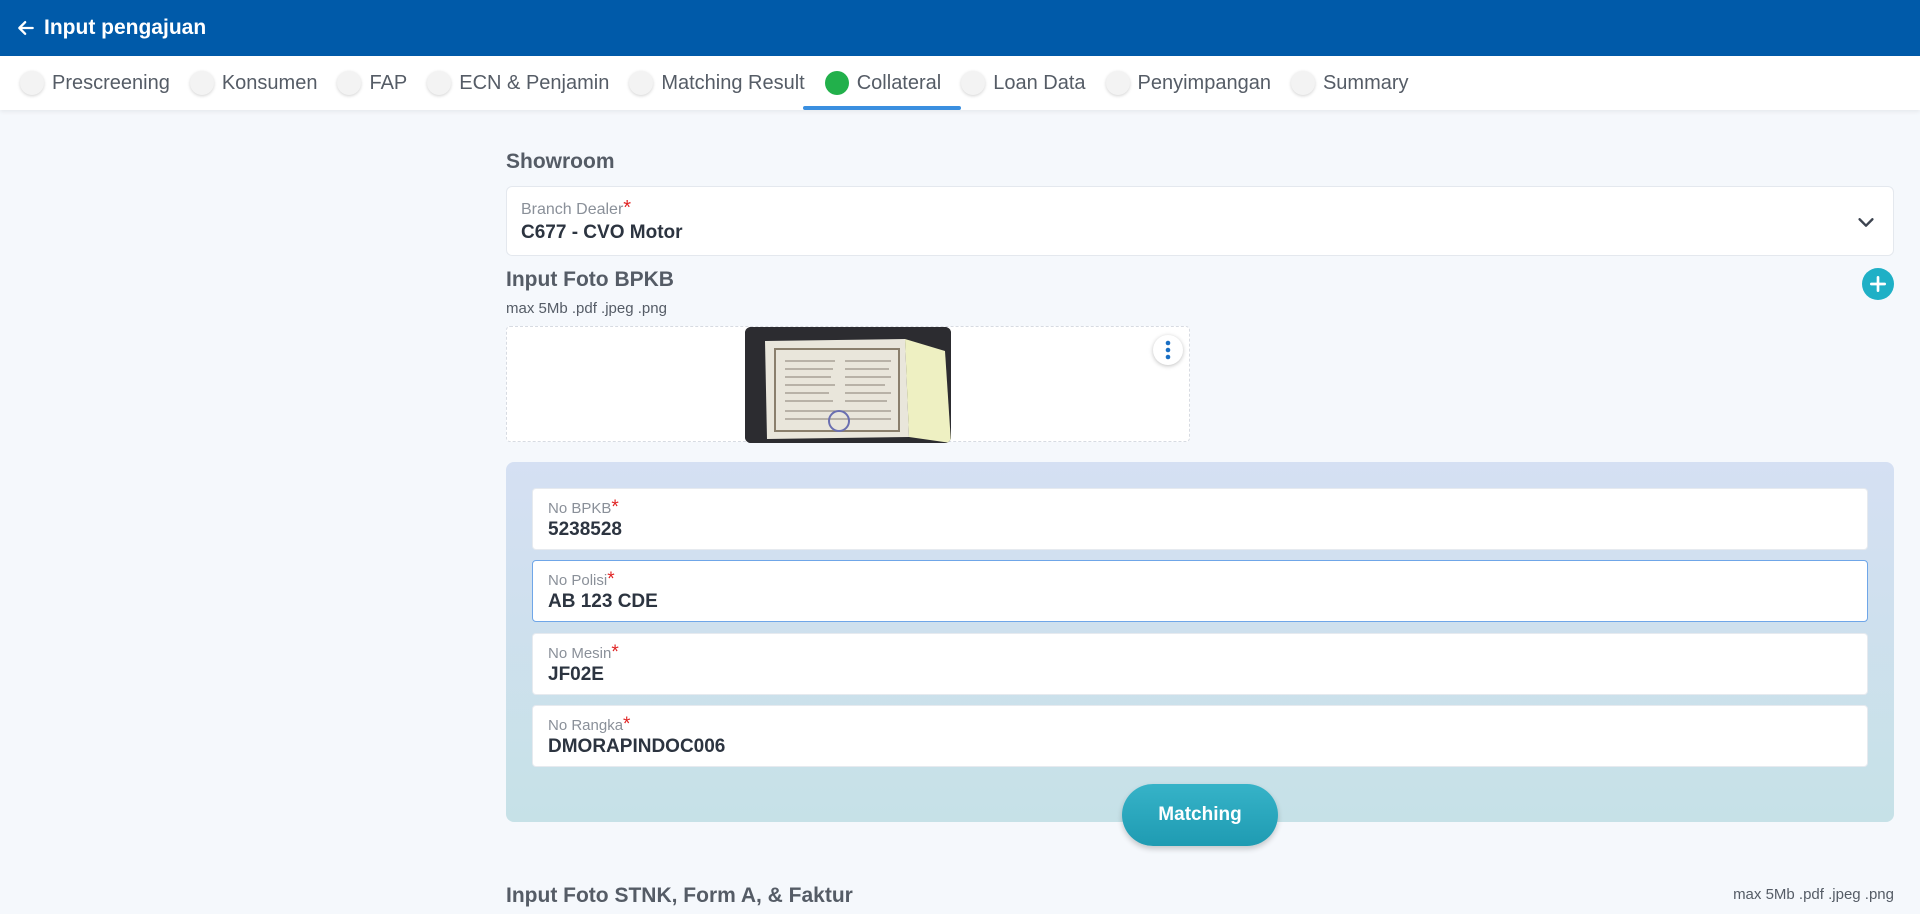 The width and height of the screenshot is (1920, 914). I want to click on photo-options-button, so click(1168, 350).